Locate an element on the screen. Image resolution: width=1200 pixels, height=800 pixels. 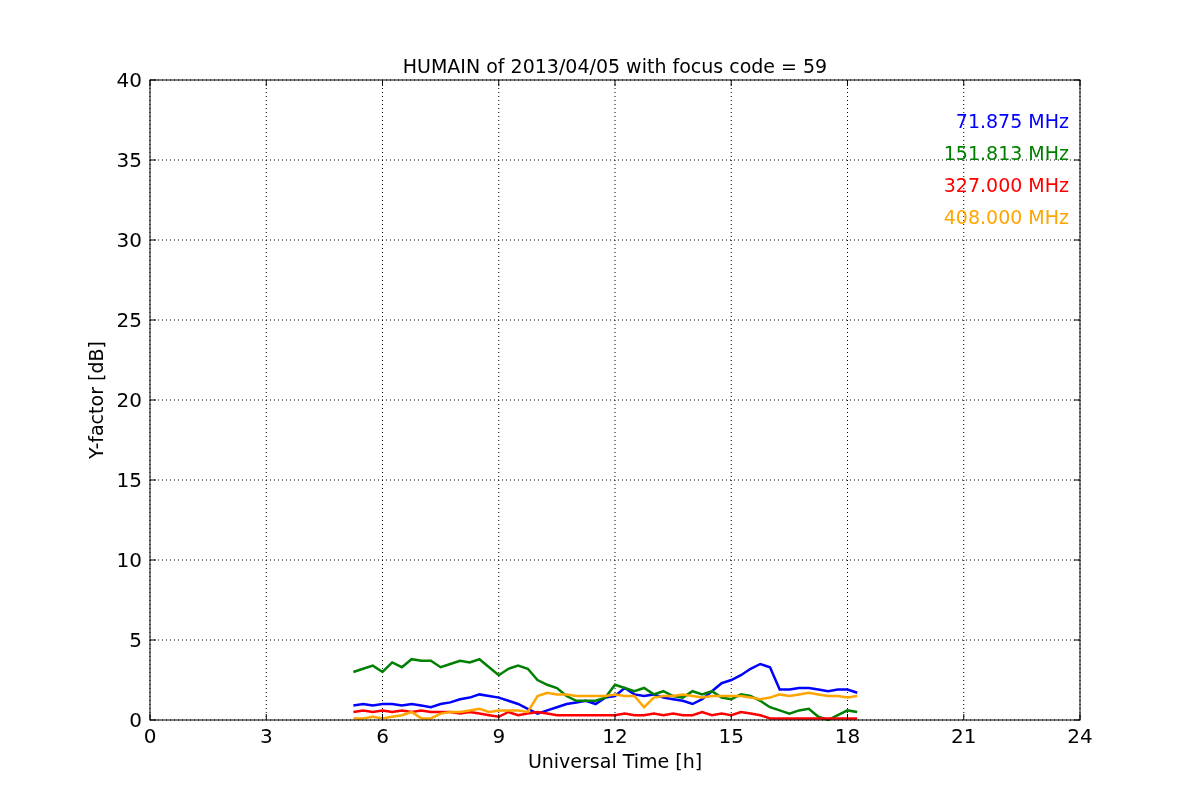
y-tick-label: 35 is located at coordinates (129, 160).